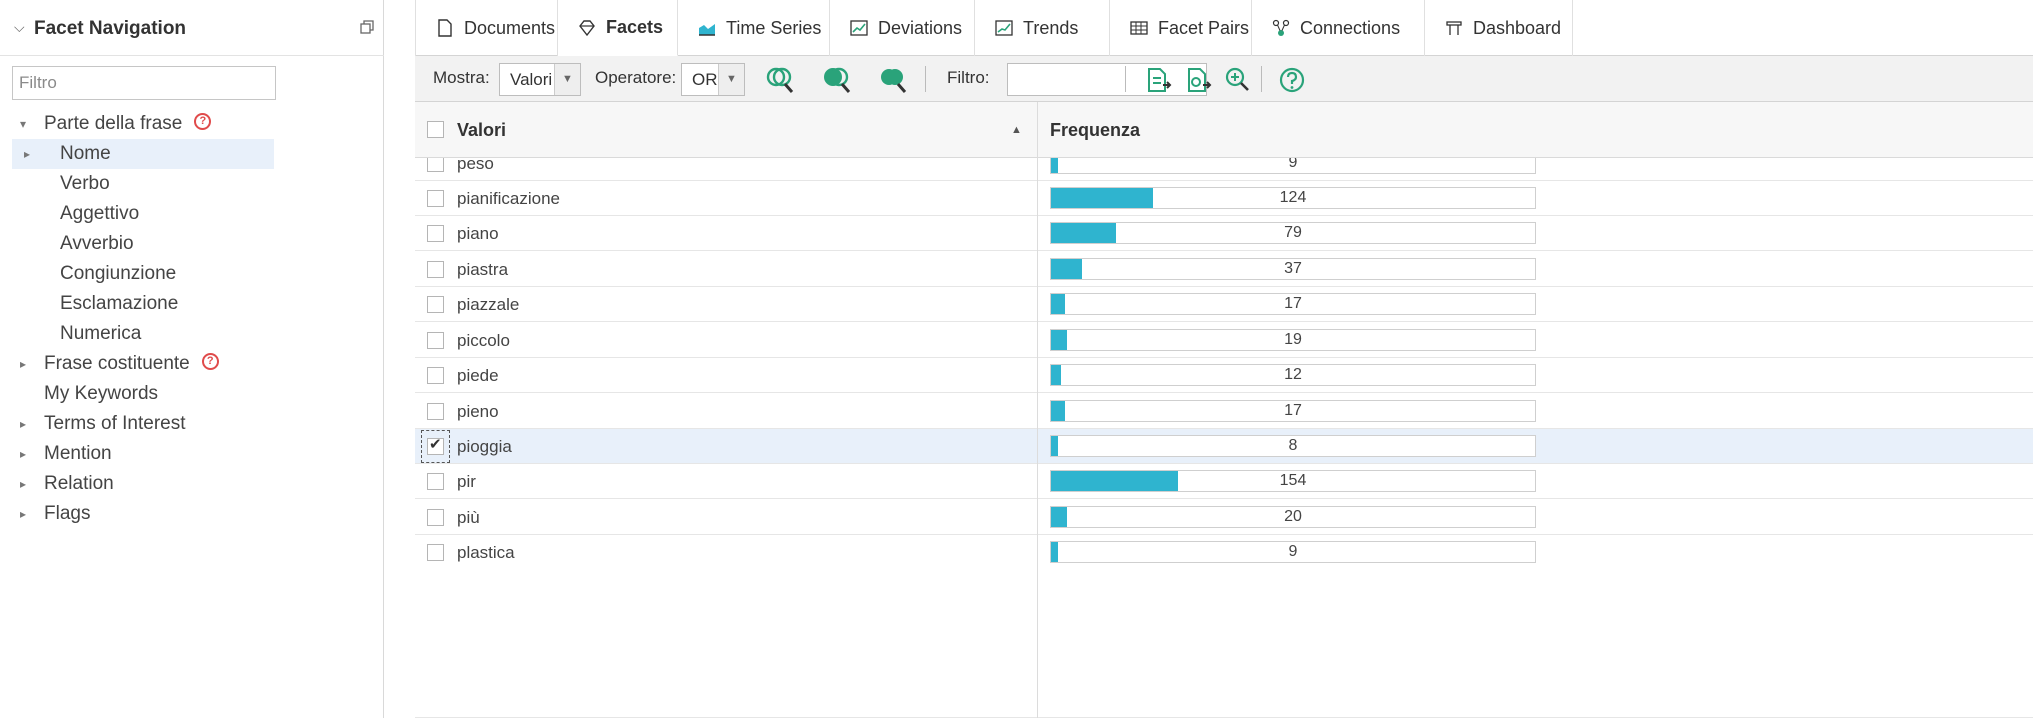  Describe the element at coordinates (435, 129) in the screenshot. I see `select-all-checkbox` at that location.